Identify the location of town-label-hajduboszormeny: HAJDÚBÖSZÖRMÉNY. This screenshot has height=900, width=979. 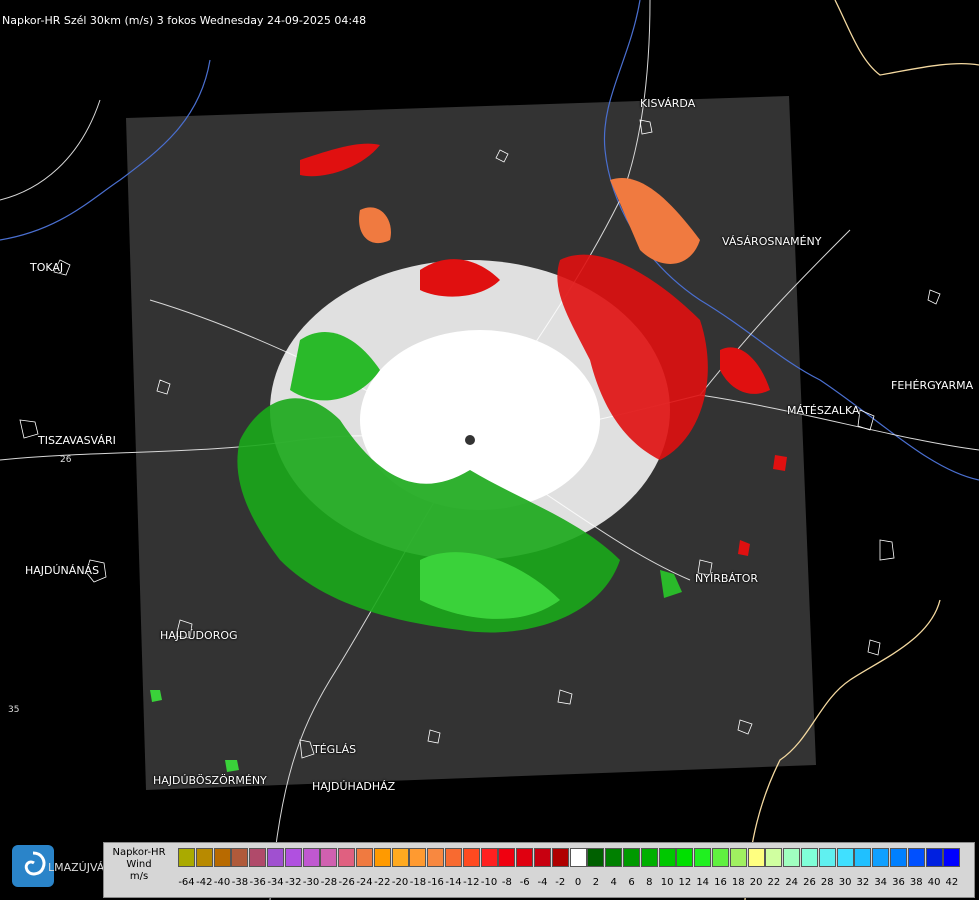
(210, 780).